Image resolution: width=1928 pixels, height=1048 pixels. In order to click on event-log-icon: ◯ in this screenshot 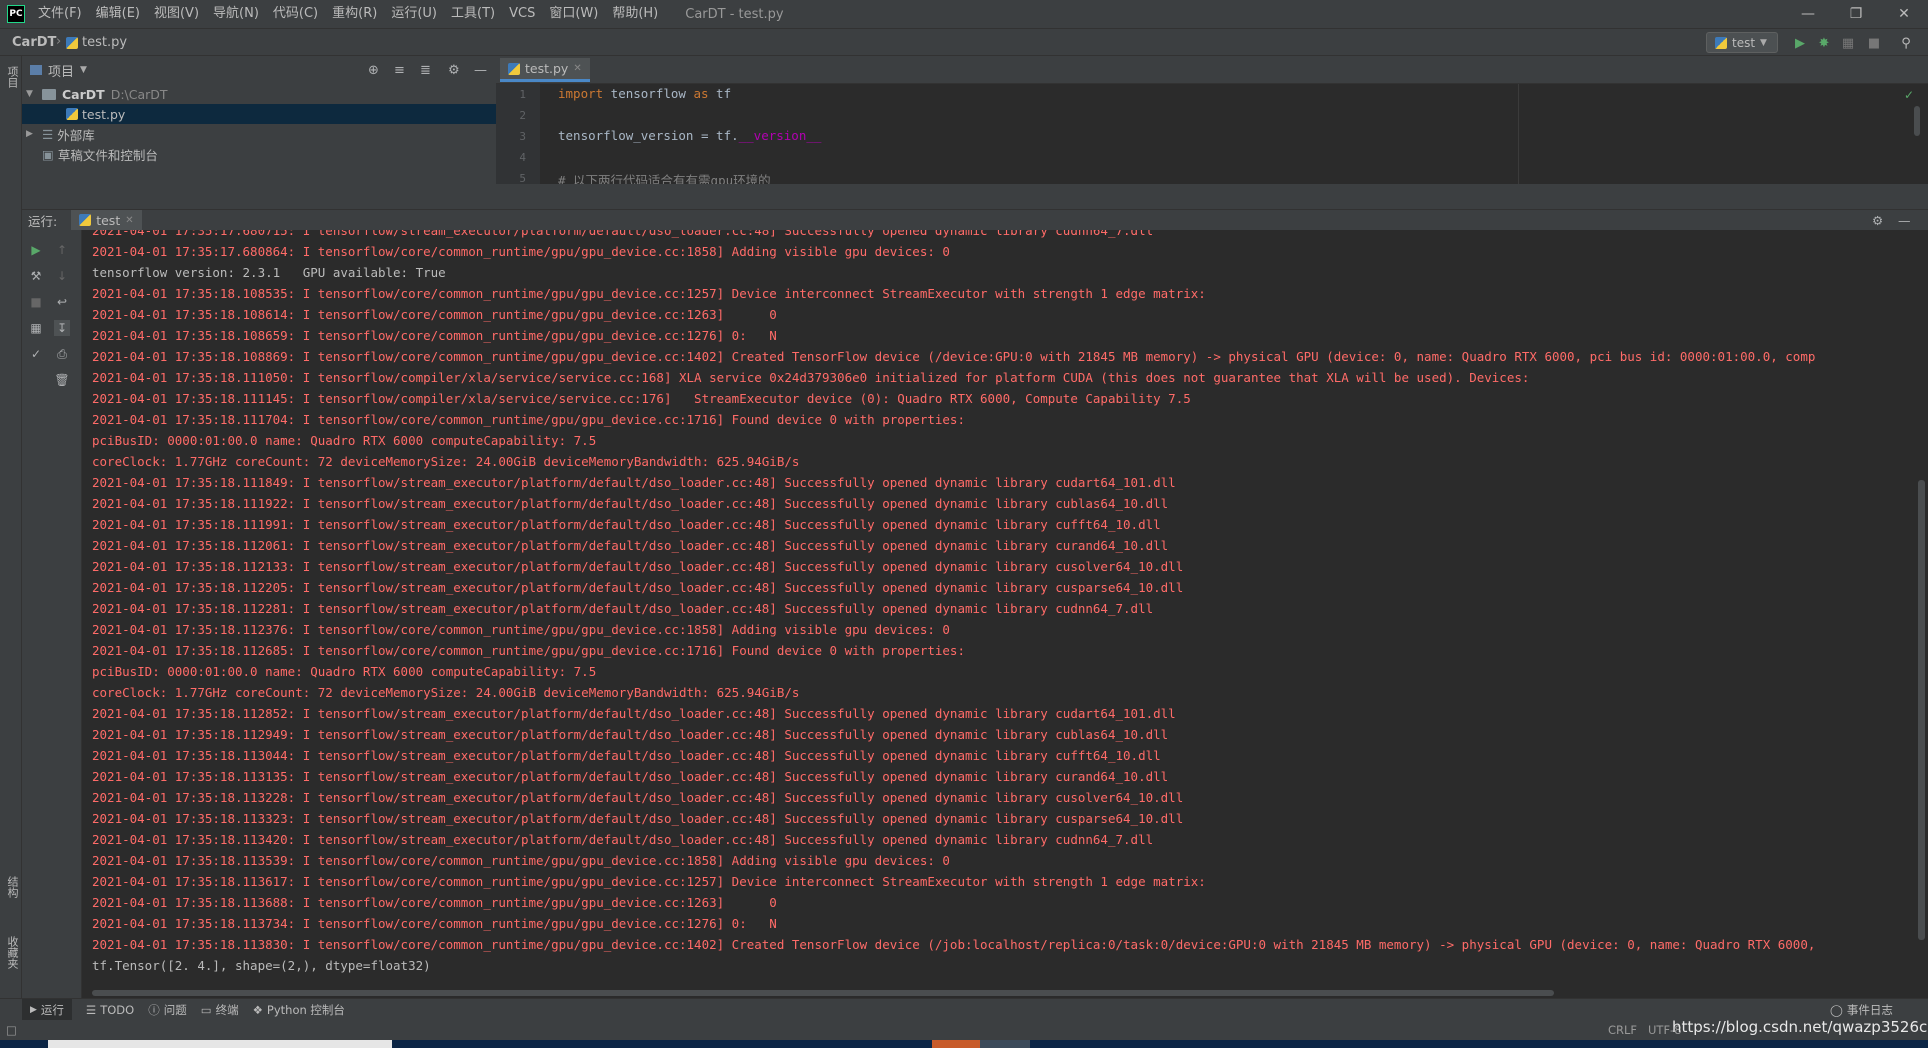, I will do `click(1836, 1009)`.